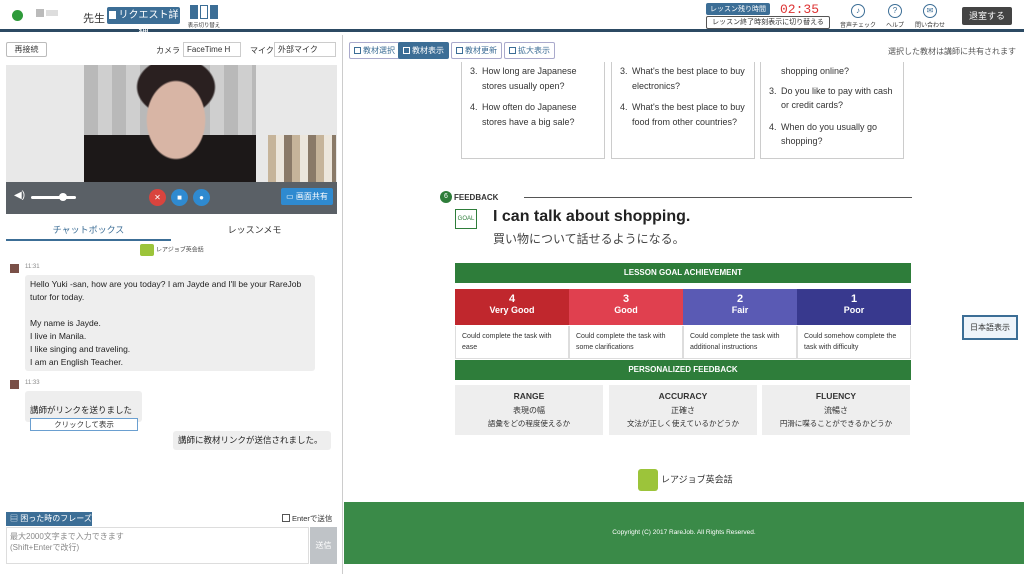 The image size is (1024, 574). What do you see at coordinates (836, 410) in the screenshot?
I see `feedback-fluency: FLUENCY 流暢さ 円滑に喋ることができるかどうか` at bounding box center [836, 410].